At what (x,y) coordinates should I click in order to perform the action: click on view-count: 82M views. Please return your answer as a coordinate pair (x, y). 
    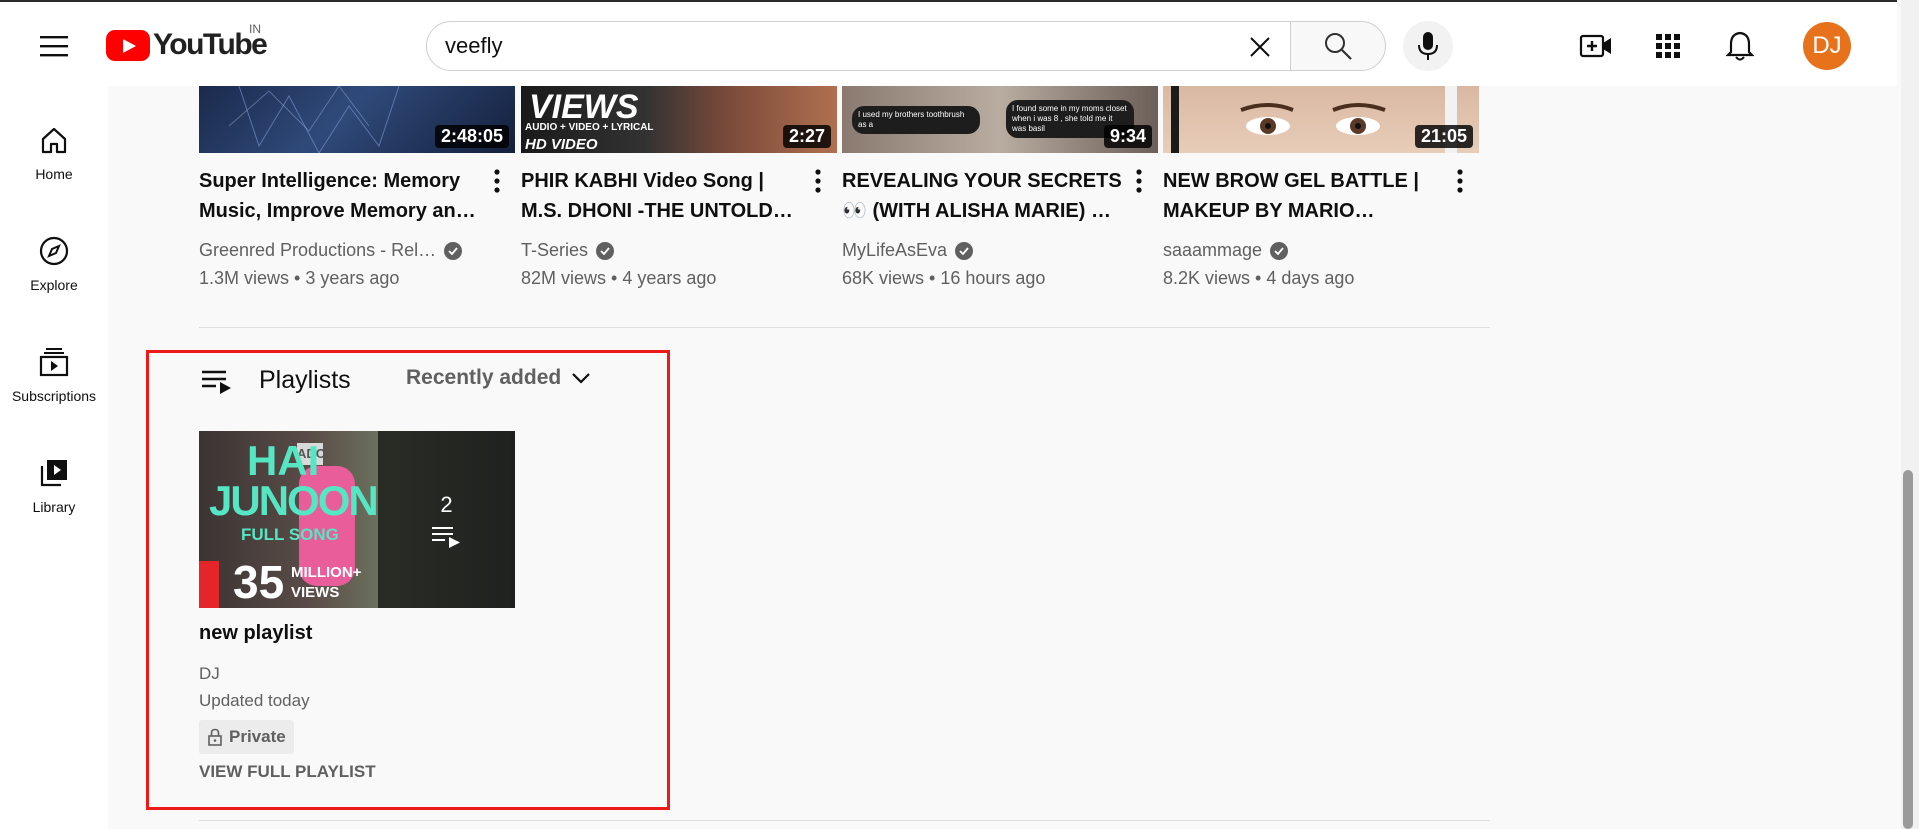
    Looking at the image, I should click on (564, 278).